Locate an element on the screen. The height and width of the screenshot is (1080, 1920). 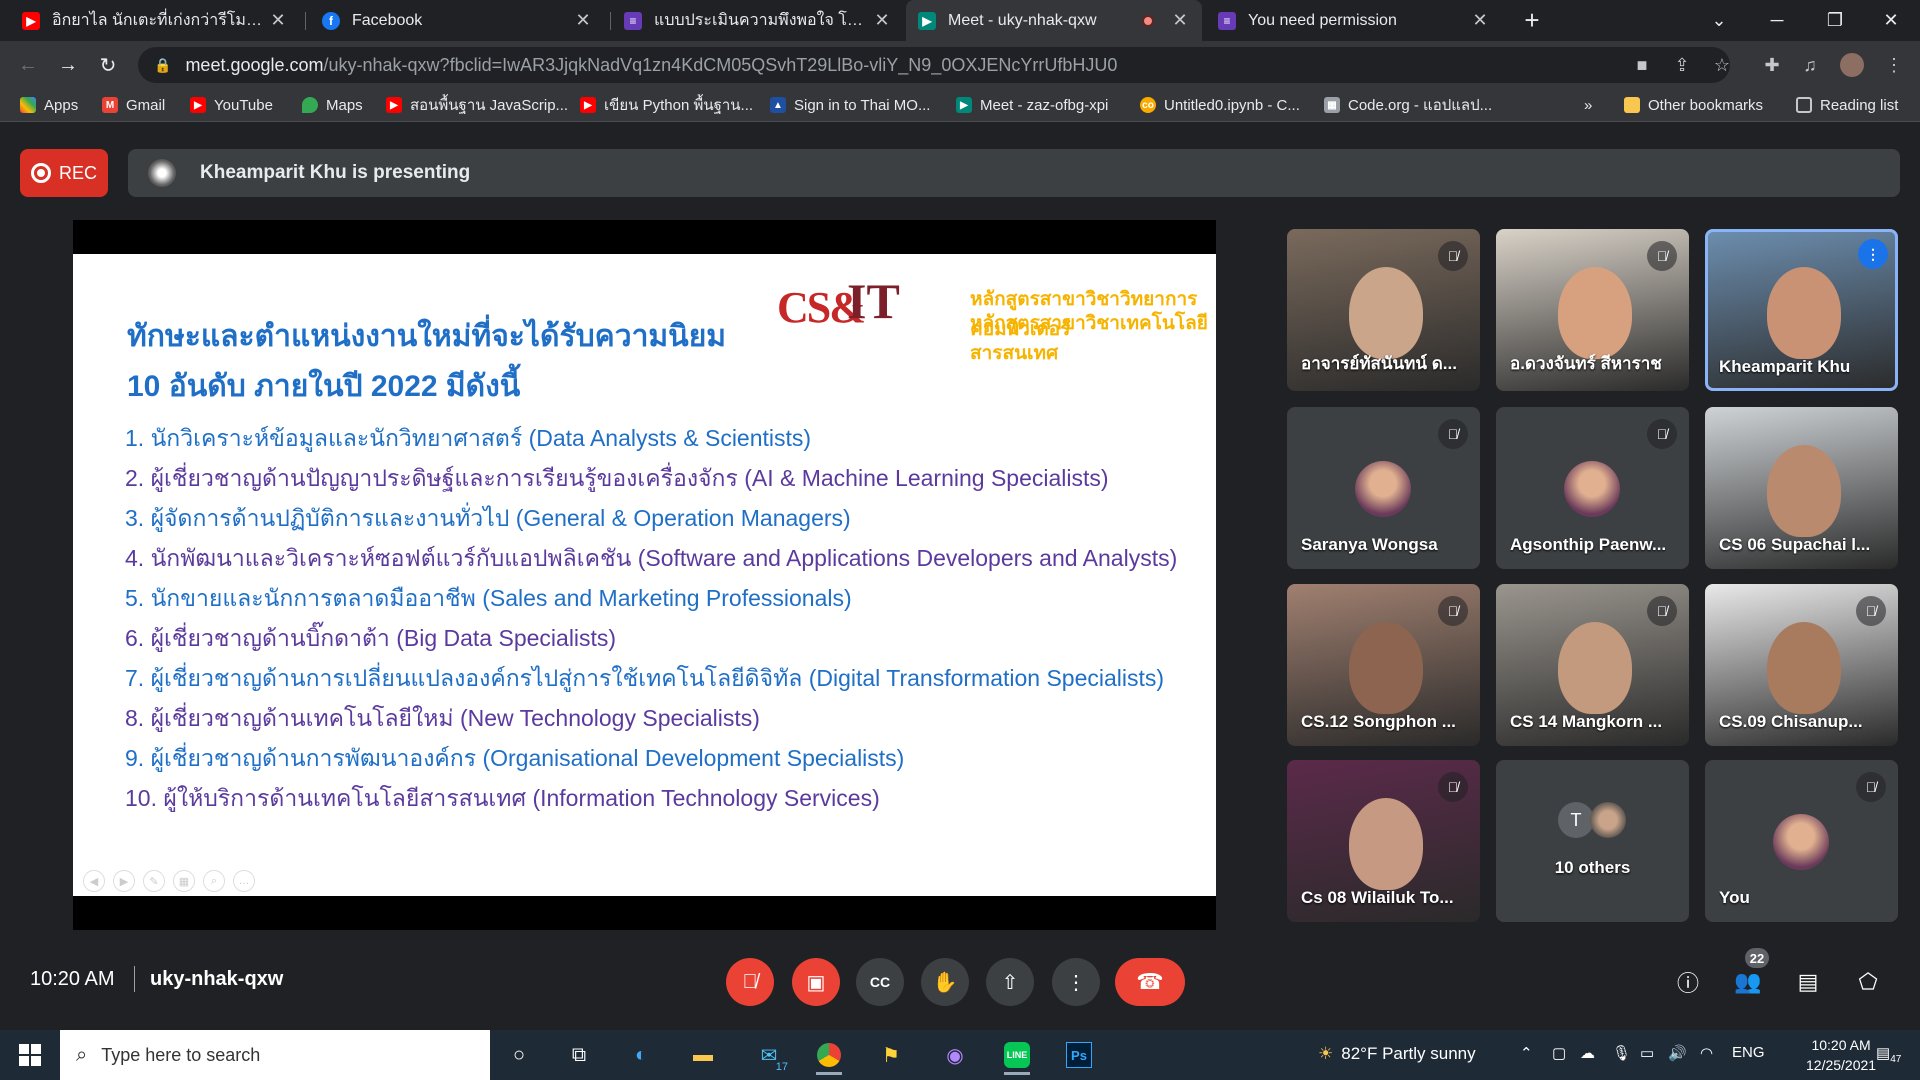
camera-off-button: ▣ is located at coordinates (816, 982).